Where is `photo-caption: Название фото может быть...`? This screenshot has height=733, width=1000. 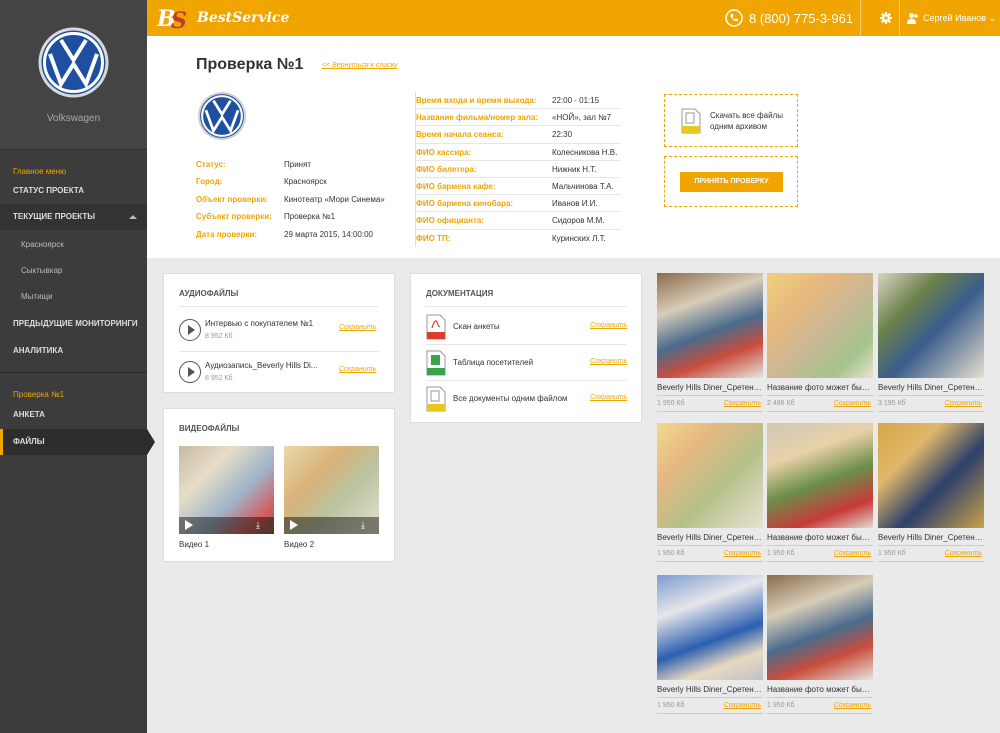 photo-caption: Название фото может быть... is located at coordinates (820, 387).